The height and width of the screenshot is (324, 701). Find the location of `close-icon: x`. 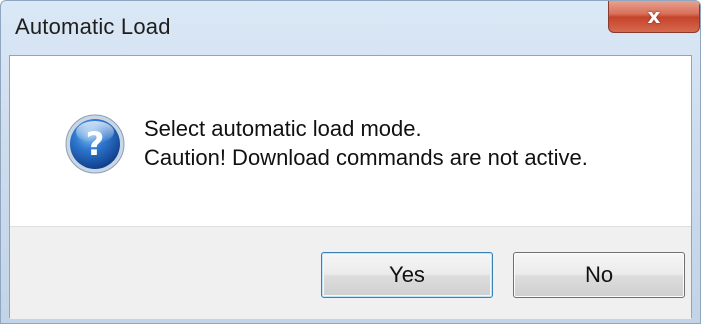

close-icon: x is located at coordinates (654, 16).